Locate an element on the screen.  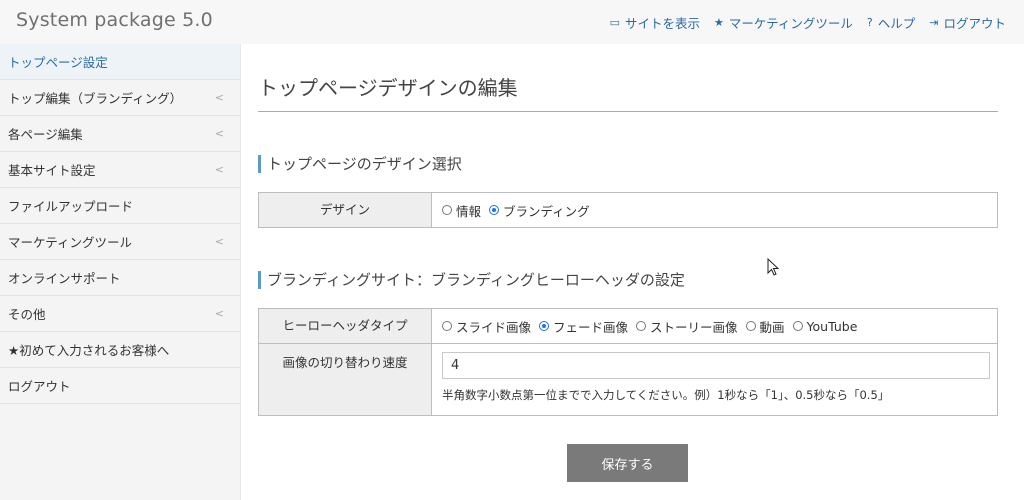
radio-label: 動画 is located at coordinates (772, 327).